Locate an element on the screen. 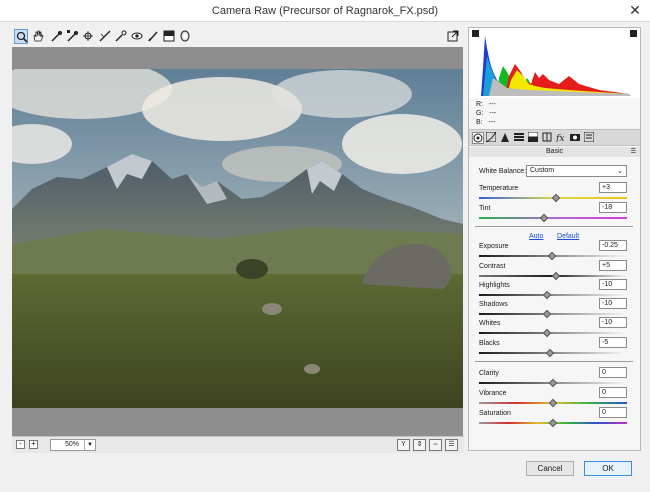  clarity-slider-thumb is located at coordinates (553, 383).